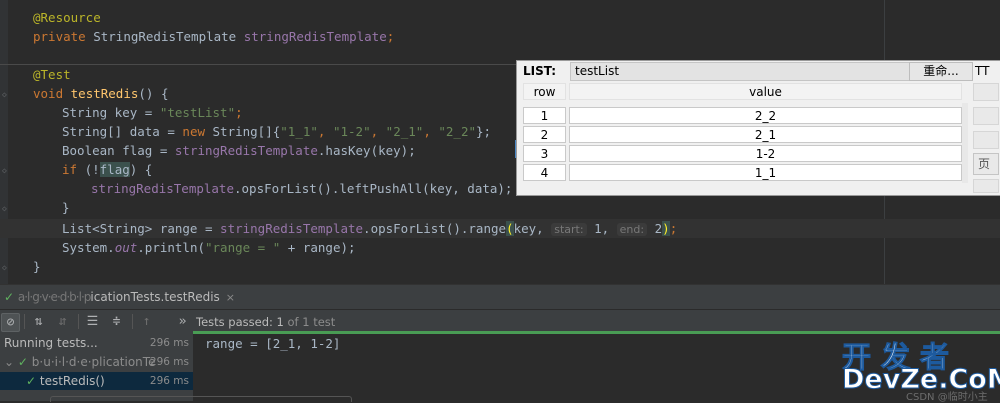 This screenshot has width=1000, height=403. I want to click on expand-all-icon: ☰, so click(92, 321).